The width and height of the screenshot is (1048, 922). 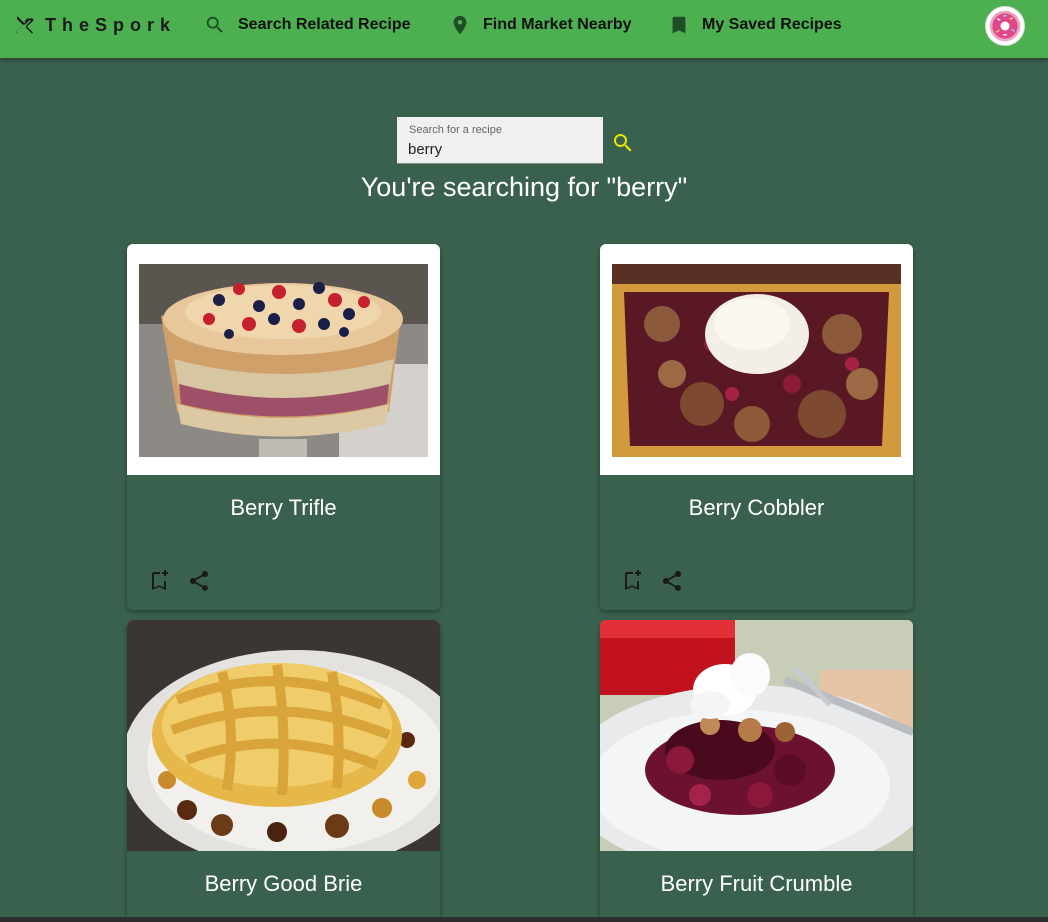 I want to click on brand-logo: TheSpork, so click(x=95, y=25).